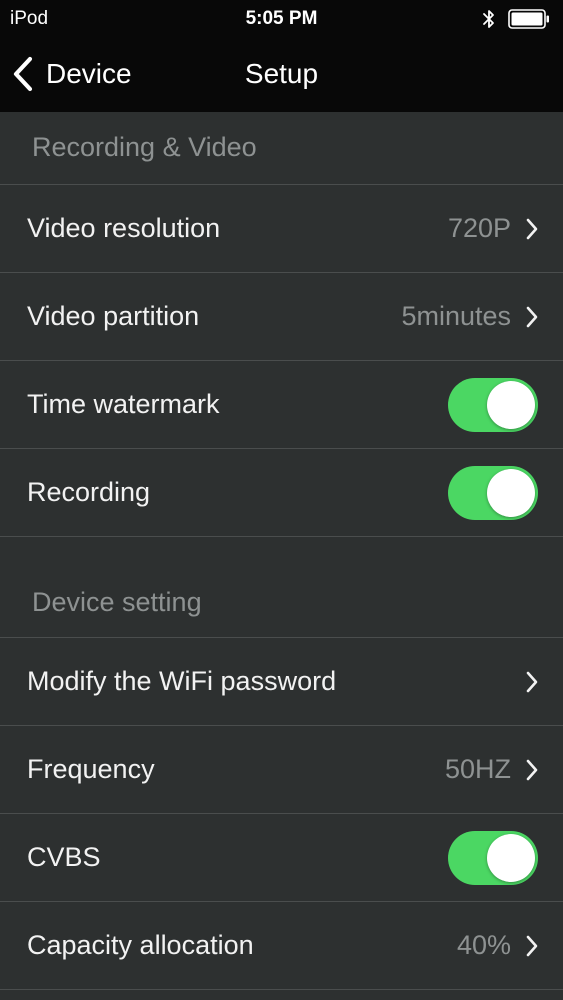  Describe the element at coordinates (281, 493) in the screenshot. I see `recording-row: Recording` at that location.